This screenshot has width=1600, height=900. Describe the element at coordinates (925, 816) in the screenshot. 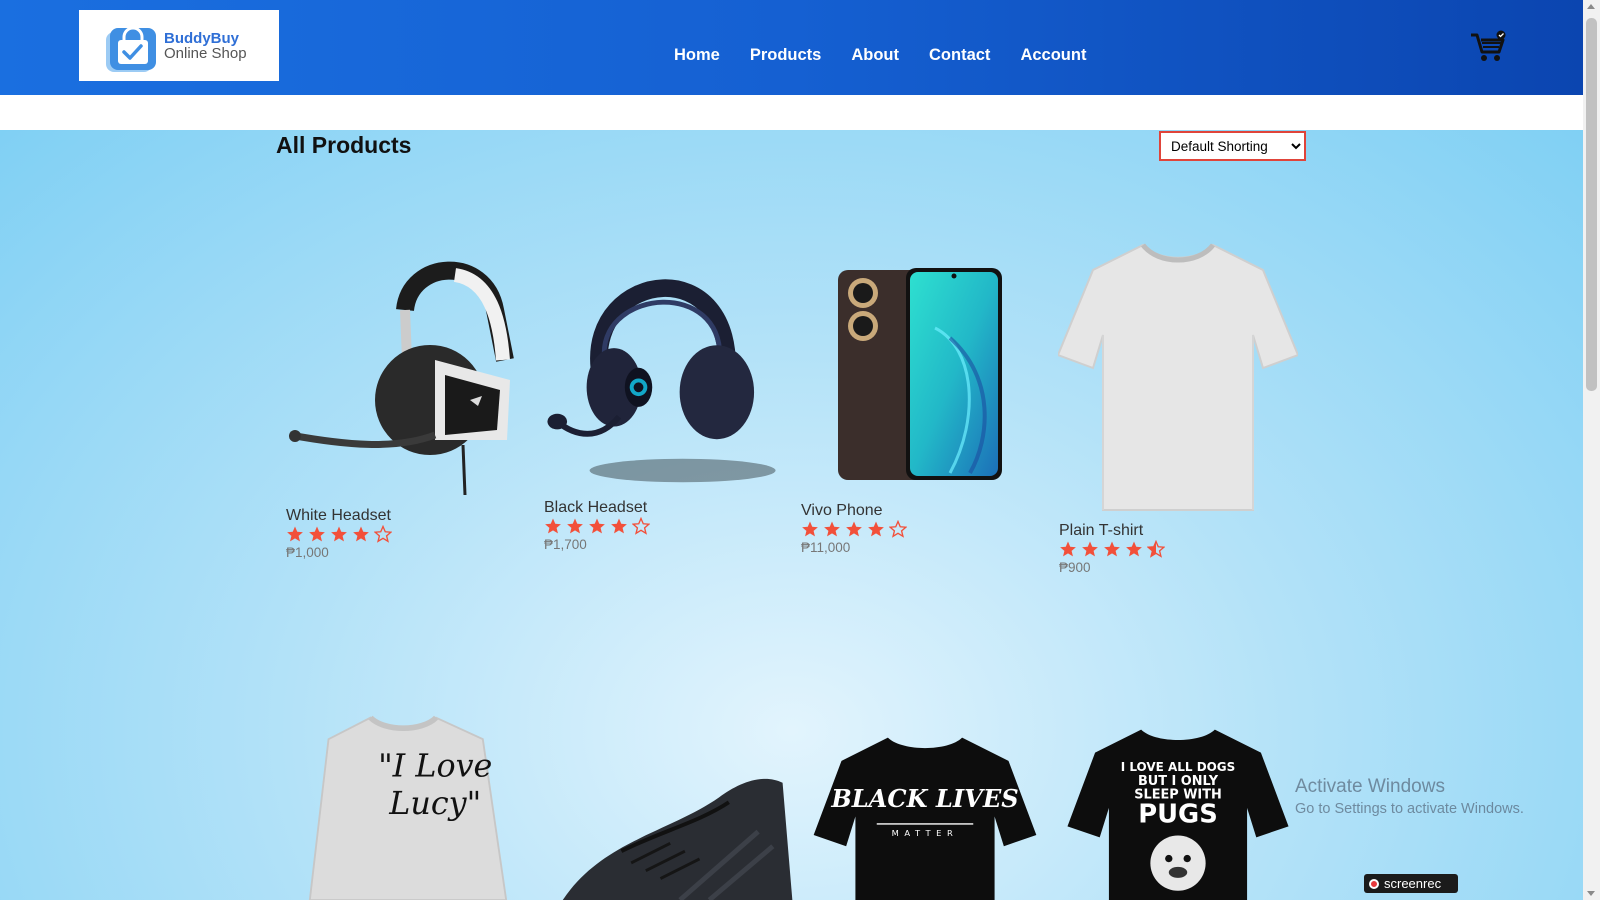

I see `black-tshirt-image: BLACK LIVES MATTER` at that location.